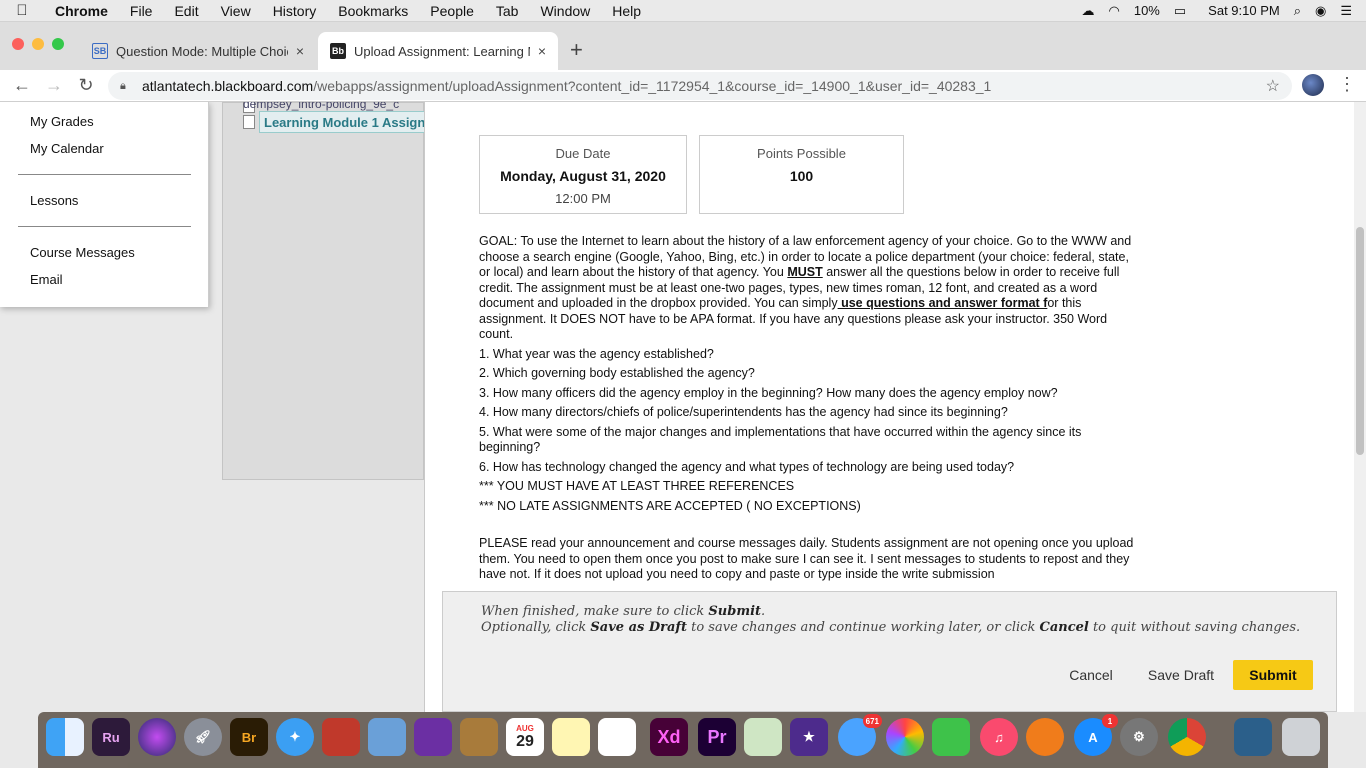 The width and height of the screenshot is (1366, 768). What do you see at coordinates (1301, 737) in the screenshot?
I see `trash-icon` at bounding box center [1301, 737].